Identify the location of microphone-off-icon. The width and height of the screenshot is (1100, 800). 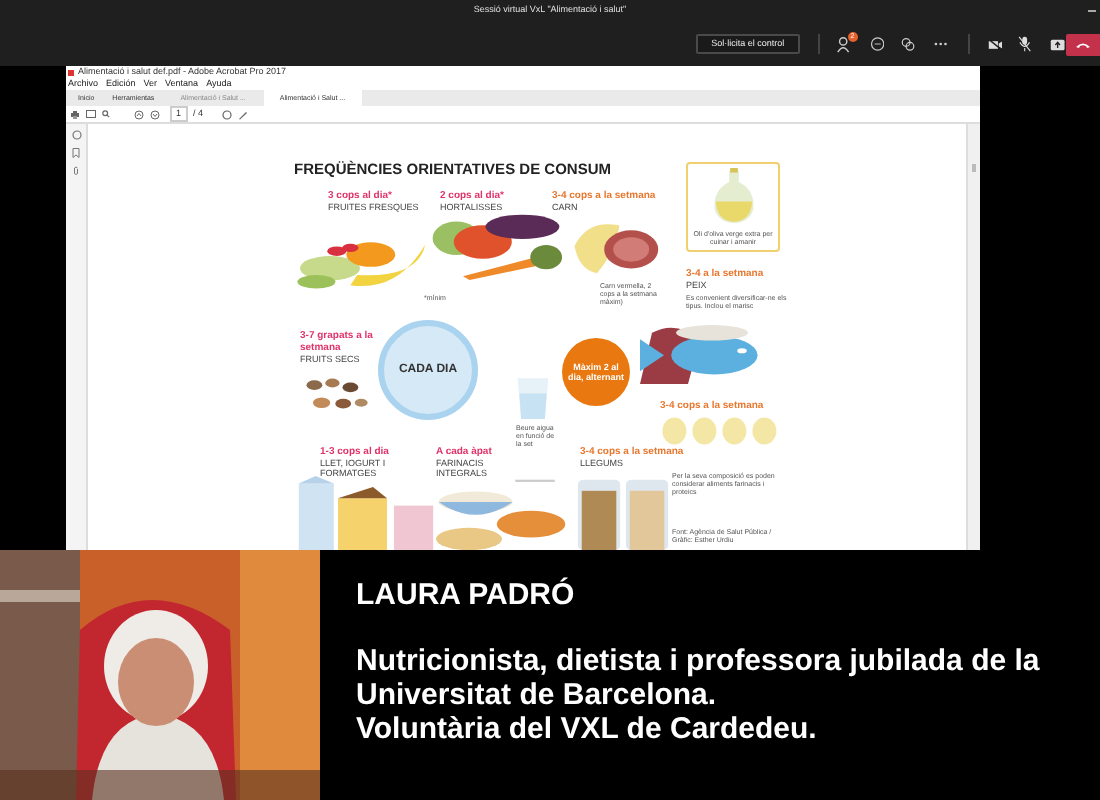
(1025, 44).